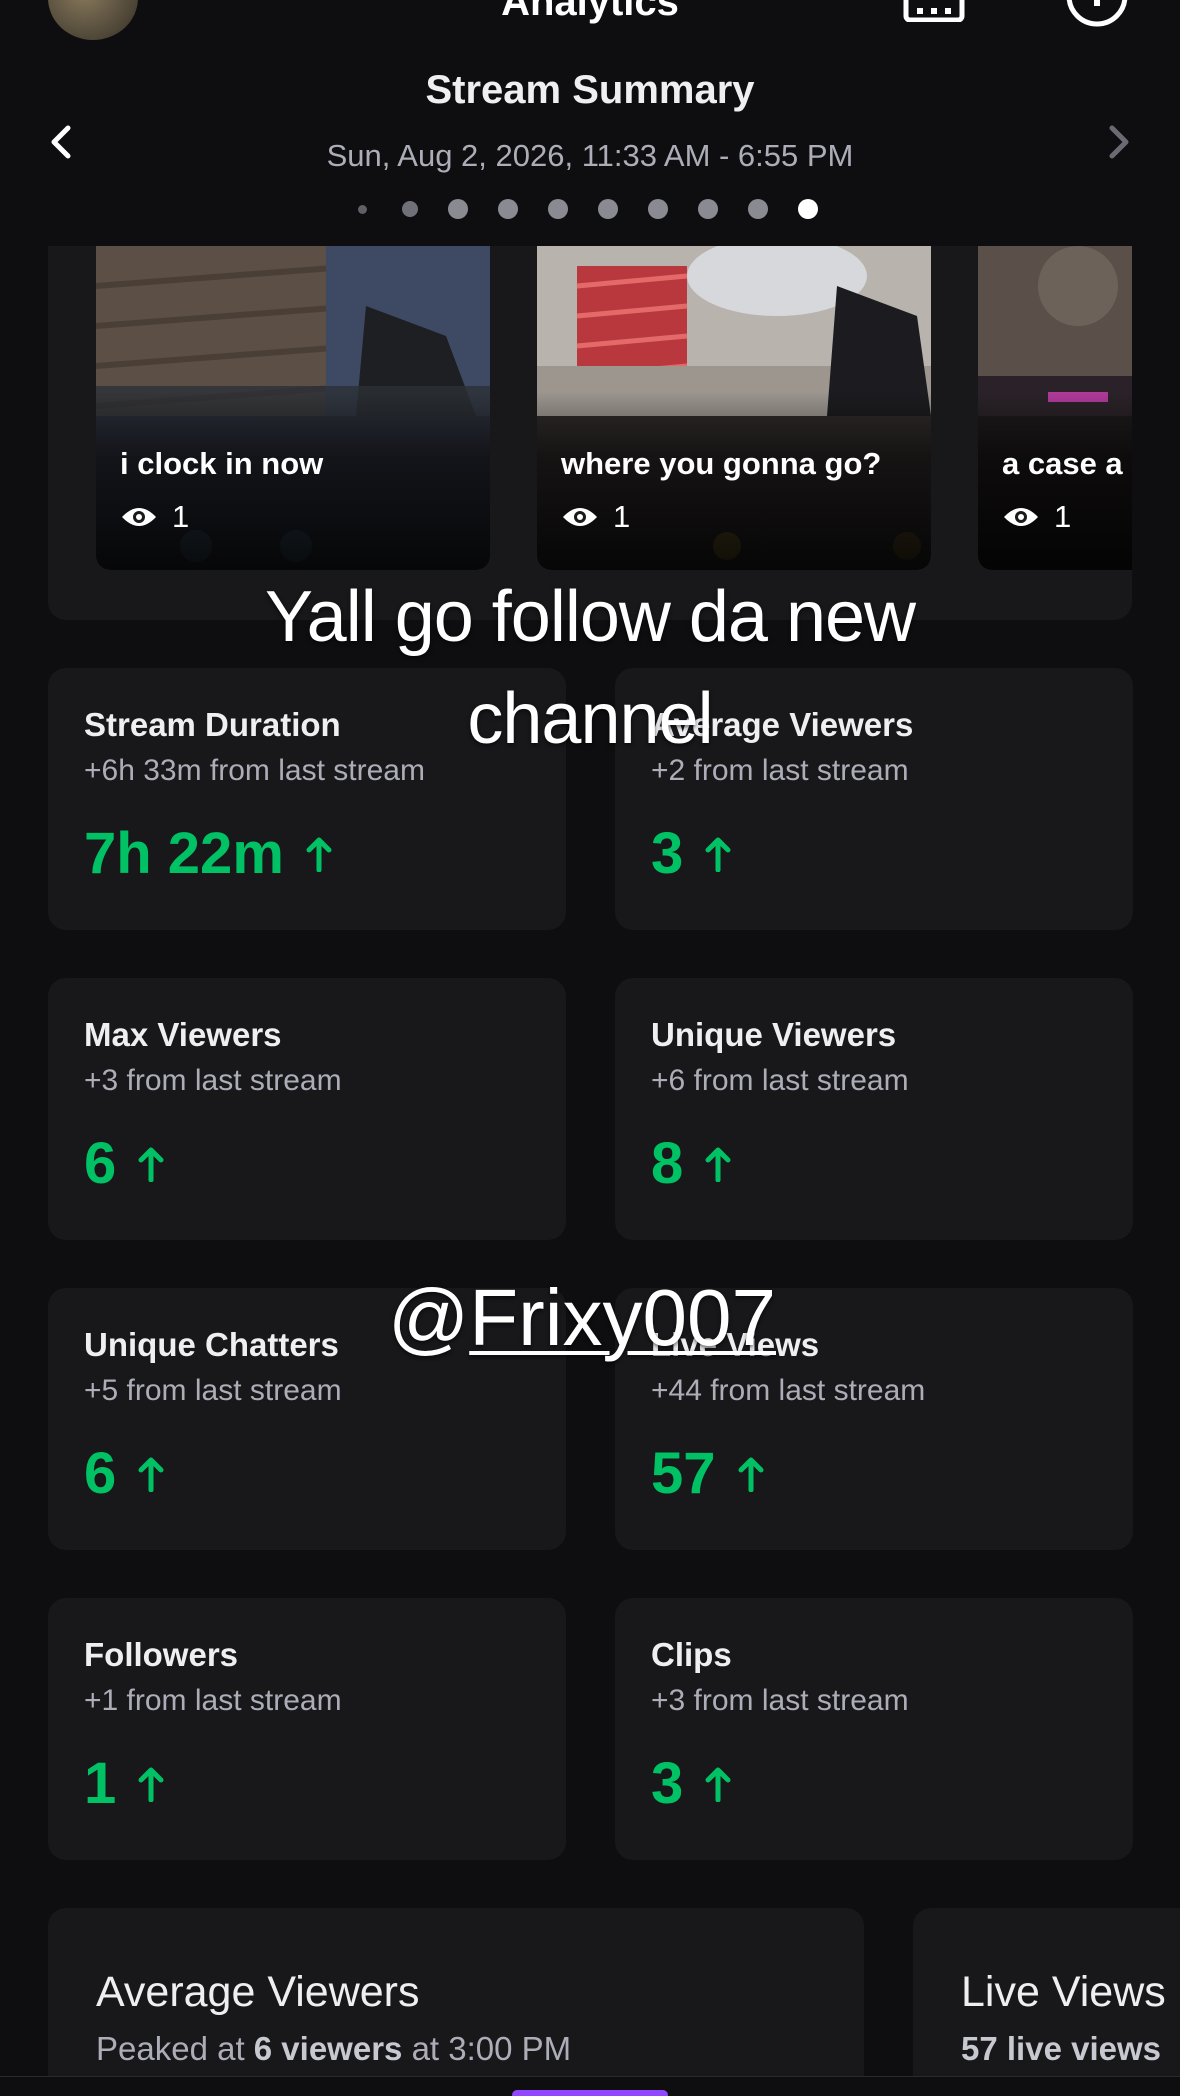 The image size is (1180, 2096). Describe the element at coordinates (1097, 14) in the screenshot. I see `info-icon` at that location.